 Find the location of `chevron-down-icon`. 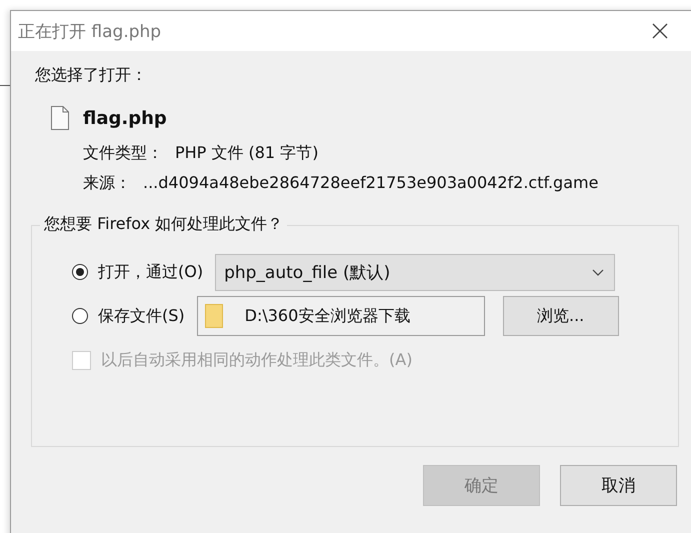

chevron-down-icon is located at coordinates (598, 272).